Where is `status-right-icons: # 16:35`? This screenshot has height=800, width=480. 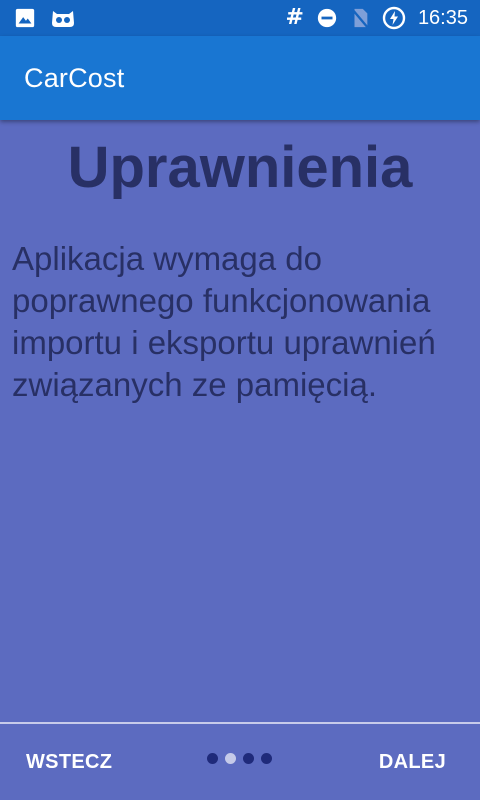 status-right-icons: # 16:35 is located at coordinates (376, 17).